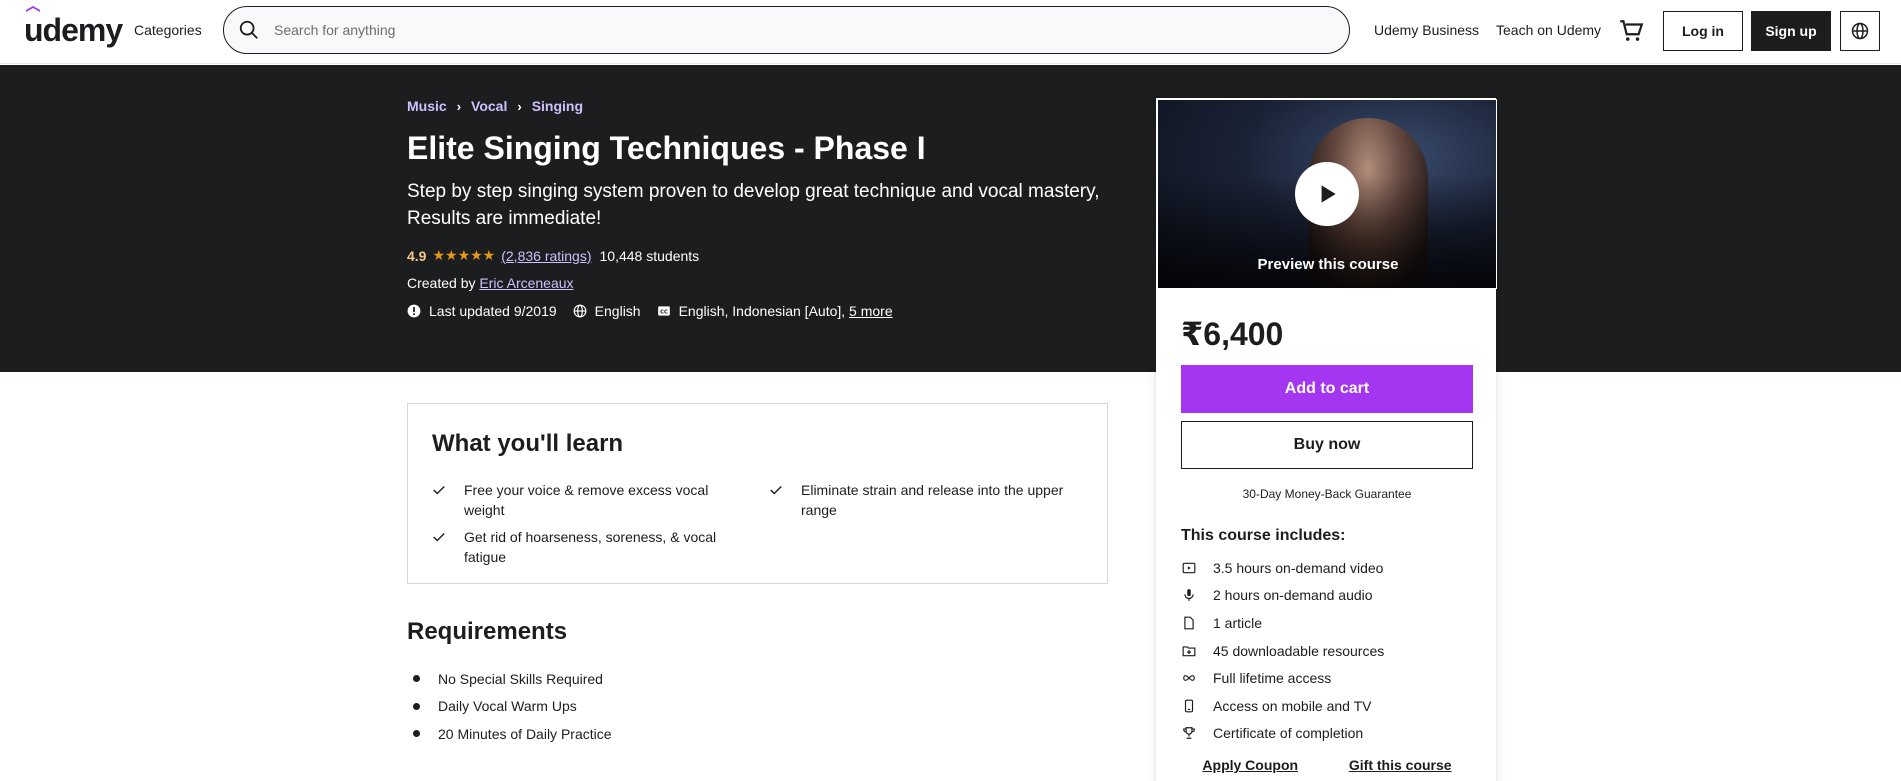 The height and width of the screenshot is (781, 1901). What do you see at coordinates (520, 678) in the screenshot?
I see `requirement-text: No Special Skills Required` at bounding box center [520, 678].